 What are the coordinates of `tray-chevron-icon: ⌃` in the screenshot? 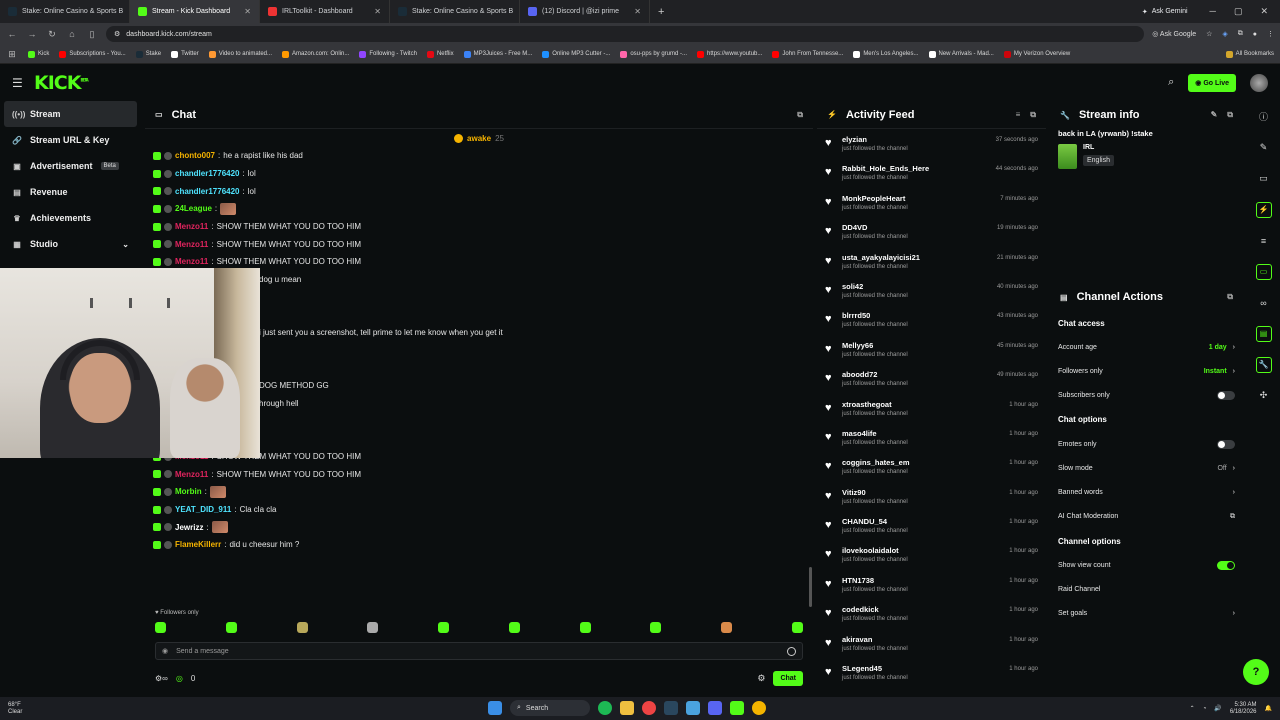 It's located at (1192, 708).